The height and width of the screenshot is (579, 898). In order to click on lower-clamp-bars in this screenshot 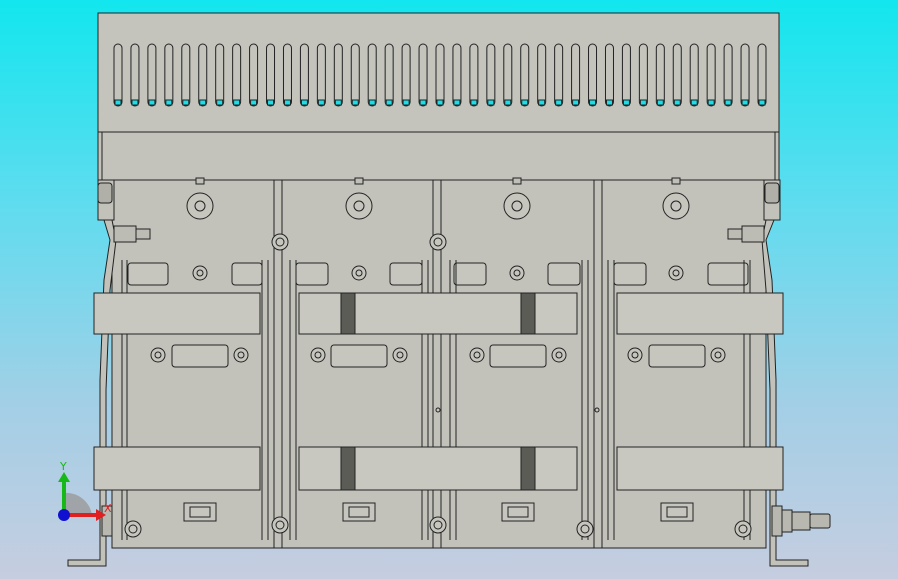, I will do `click(438, 468)`.